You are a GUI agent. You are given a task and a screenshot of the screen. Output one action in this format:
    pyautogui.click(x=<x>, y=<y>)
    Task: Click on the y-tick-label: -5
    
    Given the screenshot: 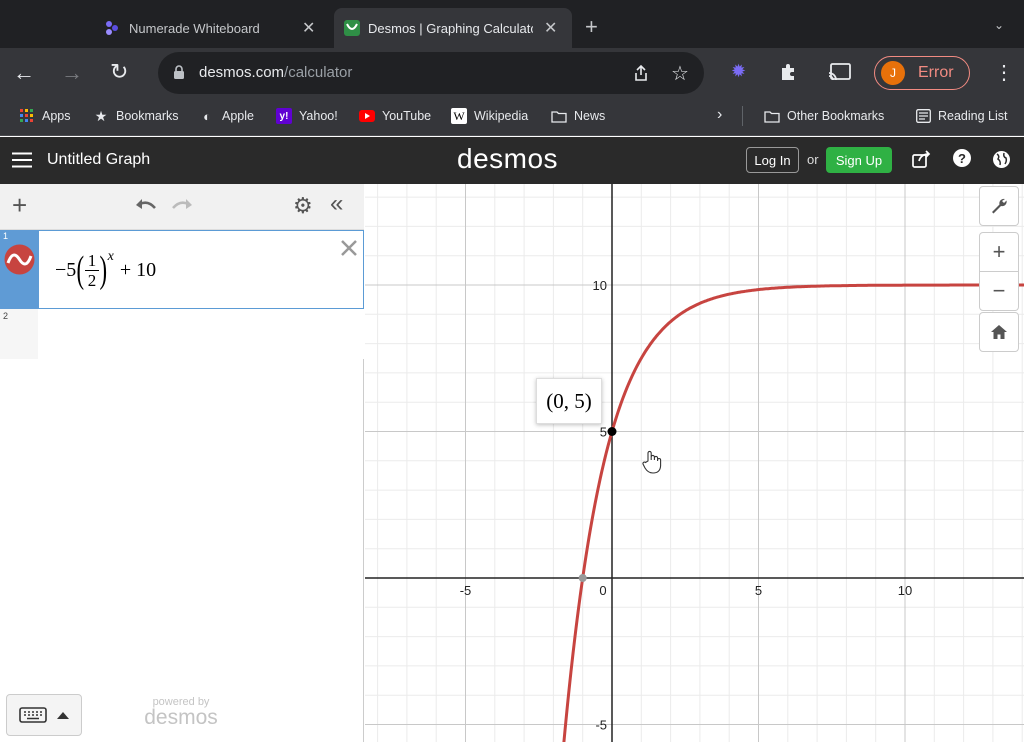 What is the action you would take?
    pyautogui.click(x=601, y=725)
    